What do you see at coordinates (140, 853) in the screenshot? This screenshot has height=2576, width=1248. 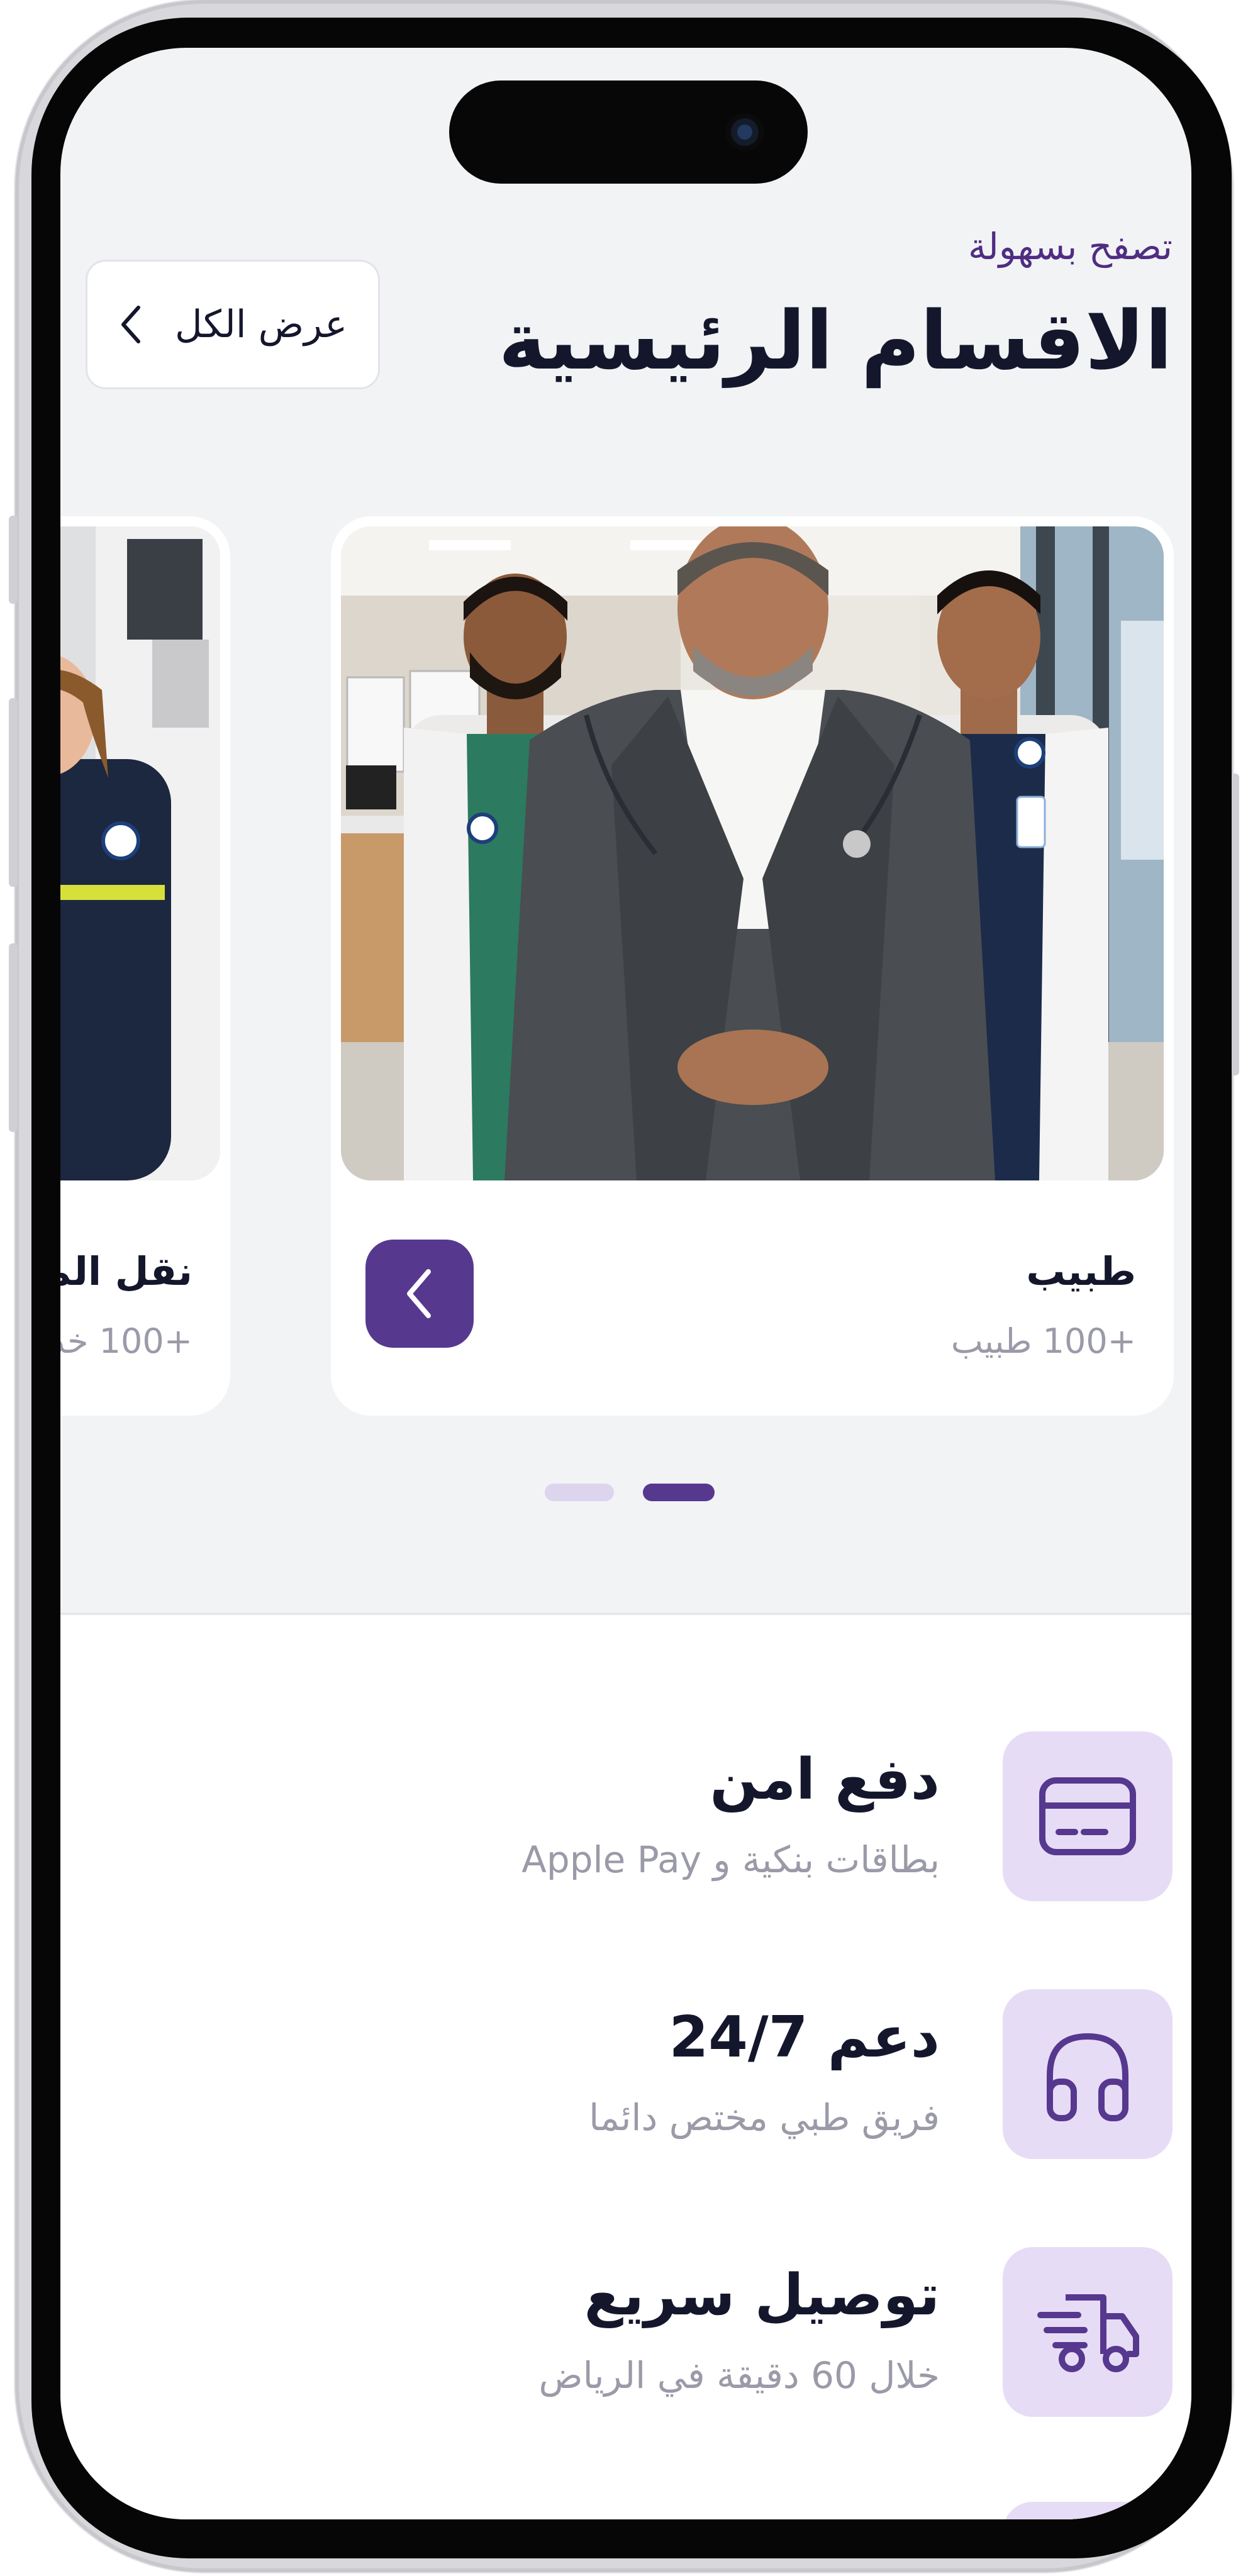 I see `paramedic-photo` at bounding box center [140, 853].